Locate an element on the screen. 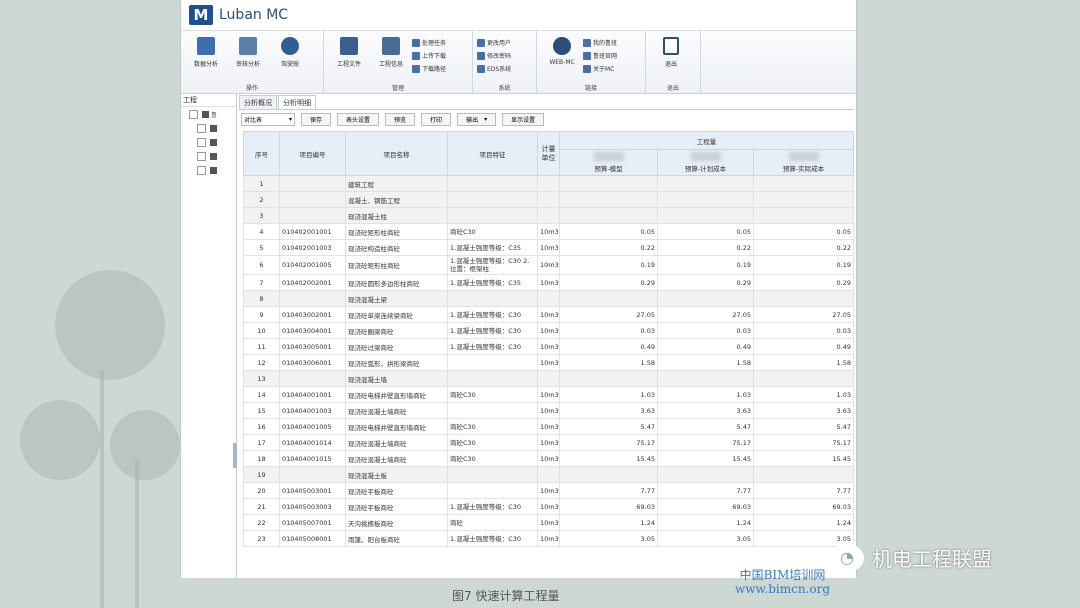 Image resolution: width=1080 pixels, height=608 pixels. cell-name: 现浇混凝土梁 is located at coordinates (396, 298).